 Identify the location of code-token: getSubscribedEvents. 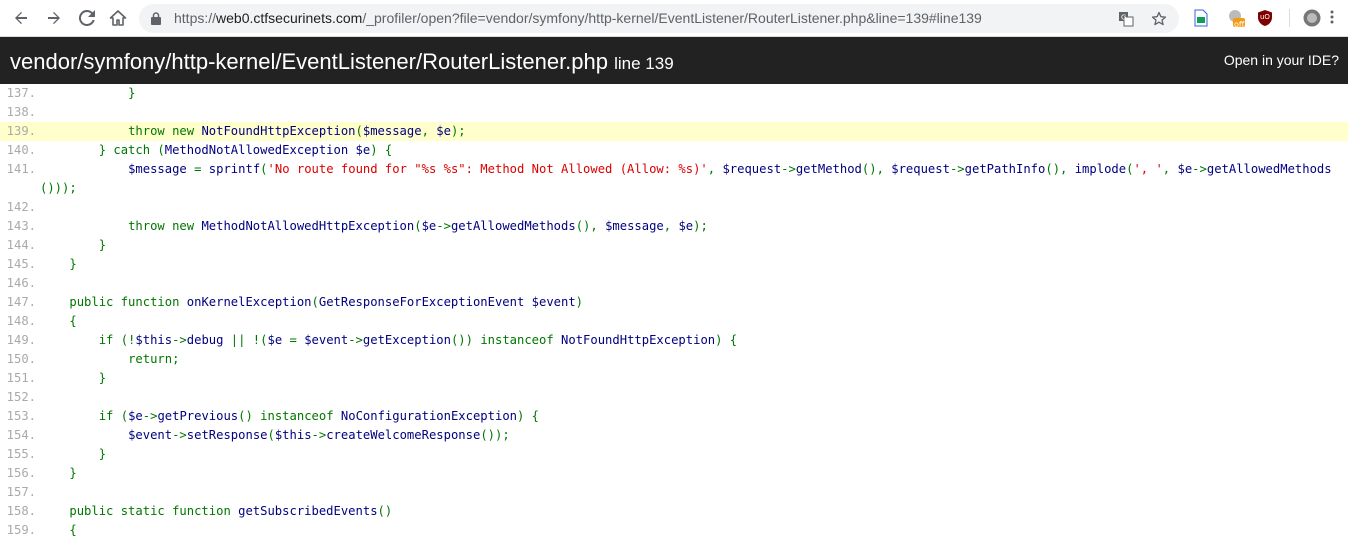
(308, 511).